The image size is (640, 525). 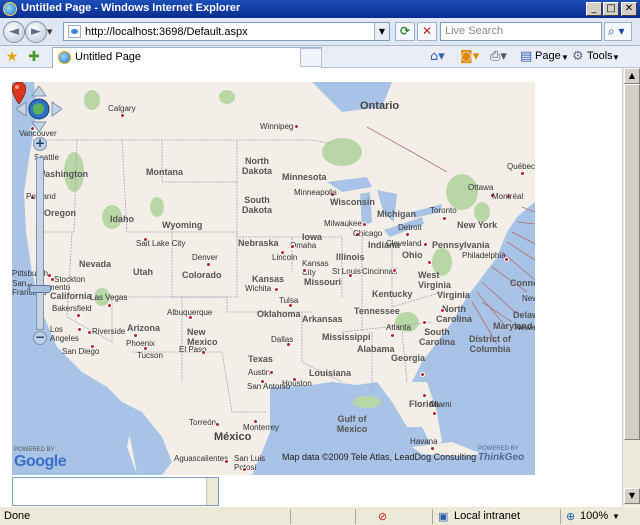 I want to click on stop-button: ✕, so click(x=427, y=31).